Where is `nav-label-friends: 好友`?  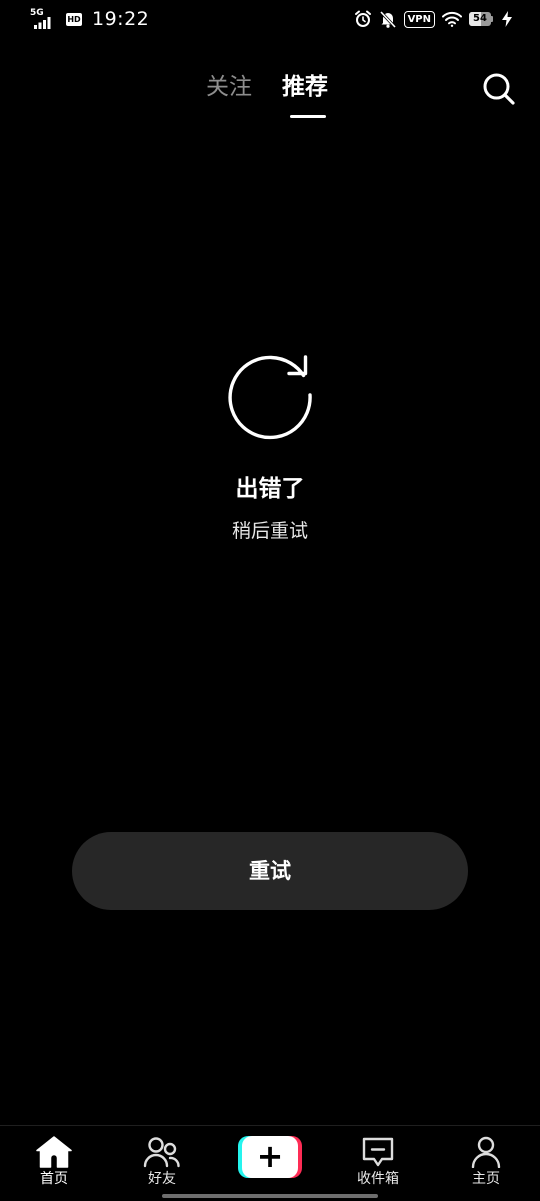
nav-label-friends: 好友 is located at coordinates (162, 1179).